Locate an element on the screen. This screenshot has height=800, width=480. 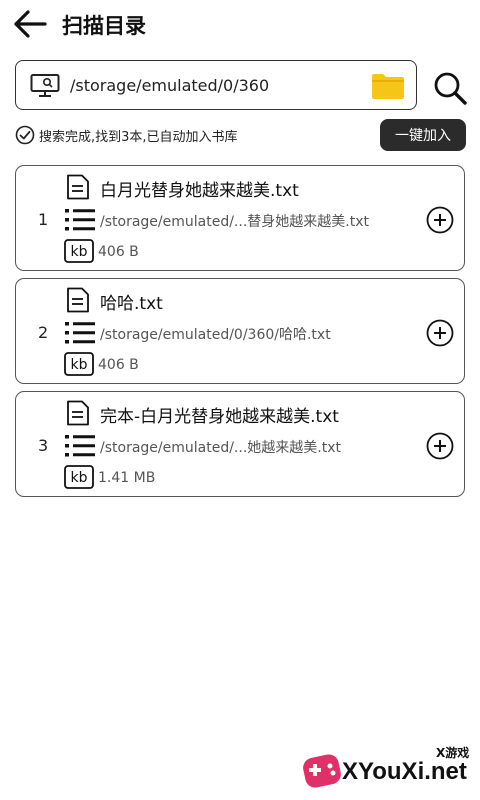
status-text: 搜索完成,找到3本,已自动加入书库 is located at coordinates (138, 137).